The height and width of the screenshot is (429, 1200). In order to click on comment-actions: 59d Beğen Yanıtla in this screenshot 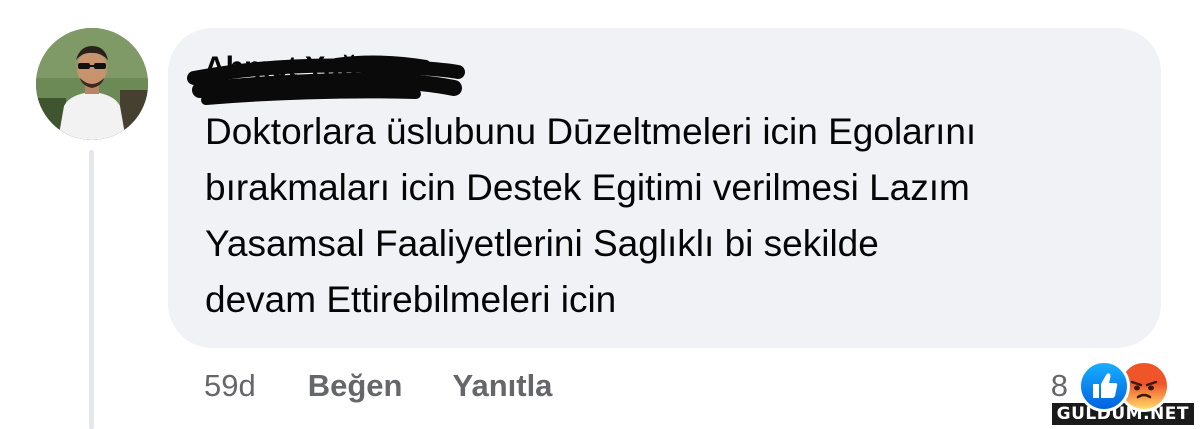, I will do `click(403, 386)`.